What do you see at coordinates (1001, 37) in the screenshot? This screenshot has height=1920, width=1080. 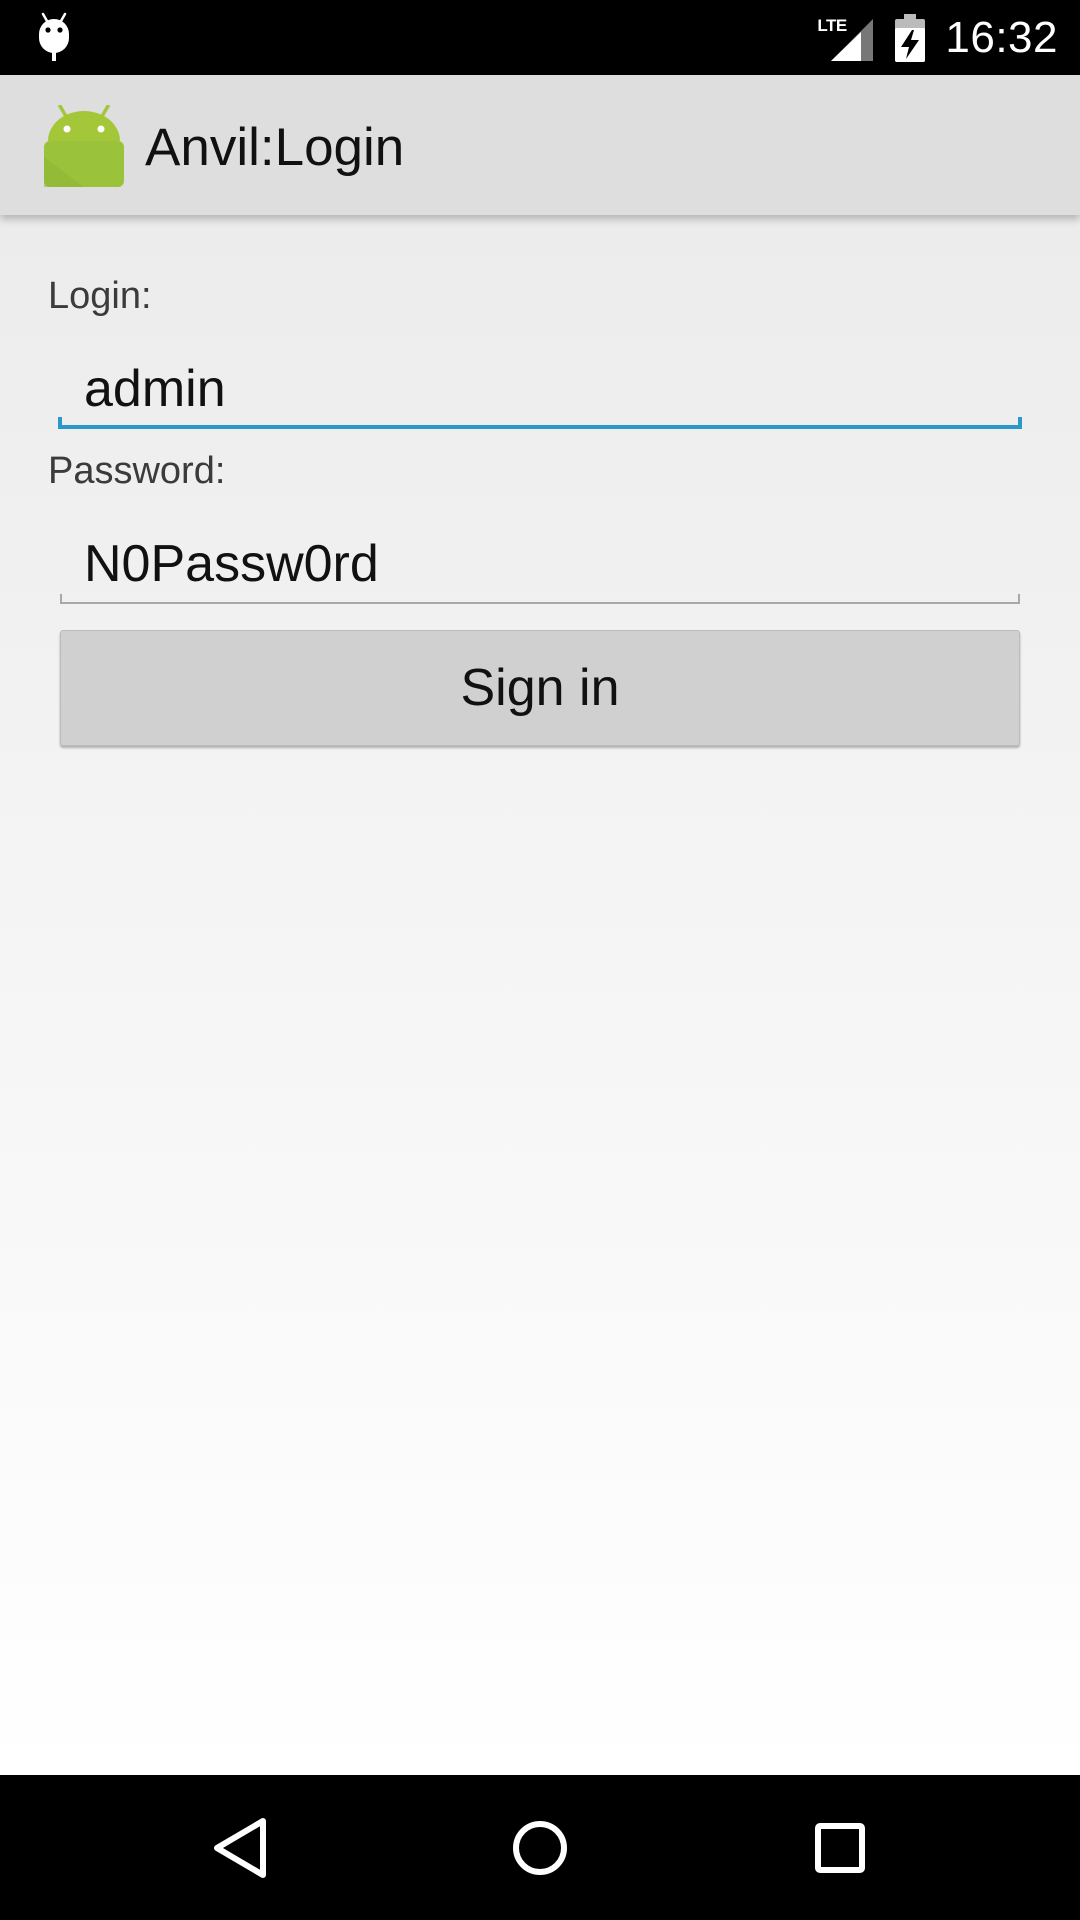 I see `status-clock: 16:32` at bounding box center [1001, 37].